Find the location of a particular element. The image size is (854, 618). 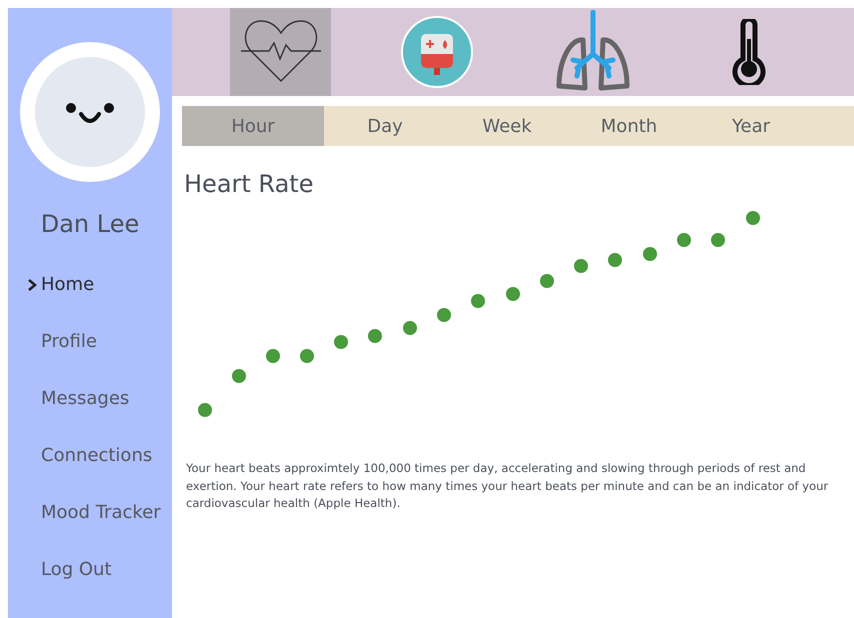

description-text: Your heart beats approximtely 100,000 times per day, accelerating and slowing through periods of rest and exertion. Your heart rate refers to how many times your heart beats per minute and can be an indicator of your cardiovascular health (Apple Health). is located at coordinates (508, 486).